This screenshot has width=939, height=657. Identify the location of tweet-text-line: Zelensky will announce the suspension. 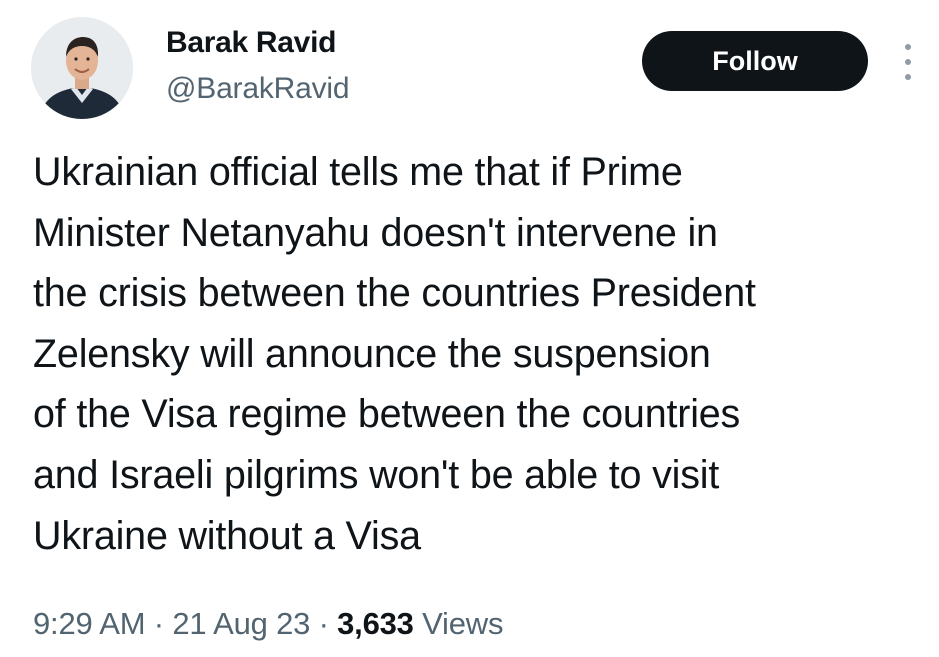
(372, 353).